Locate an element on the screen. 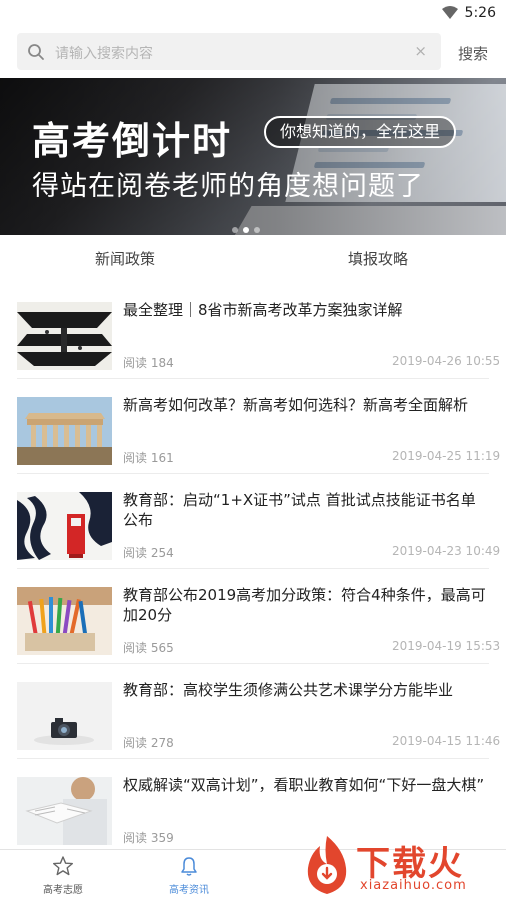  article-title: 新高考如何改革？新高考如何选科？新高考全面解析 is located at coordinates (296, 405).